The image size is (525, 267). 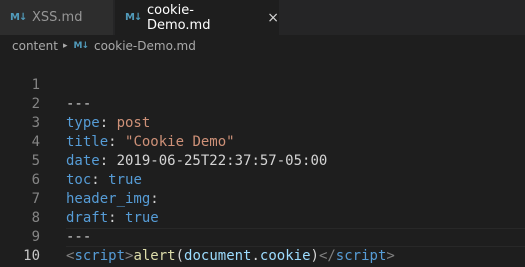 I want to click on tag-bracket: </, so click(x=327, y=256).